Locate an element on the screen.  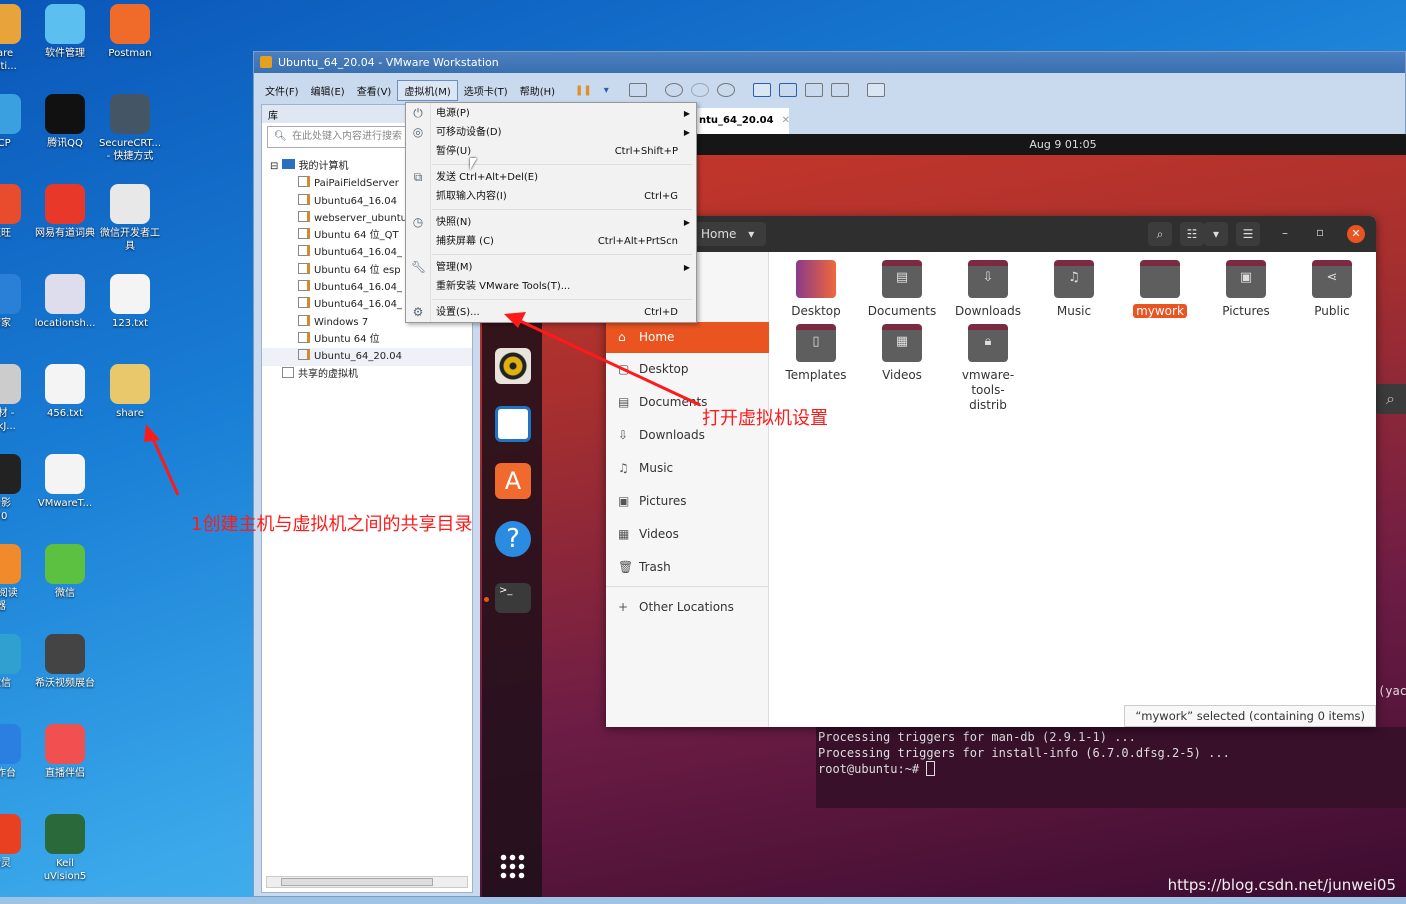
annotation-shared-folder: 1创建主机与虚拟机之间的共享目录 is located at coordinates (332, 524).